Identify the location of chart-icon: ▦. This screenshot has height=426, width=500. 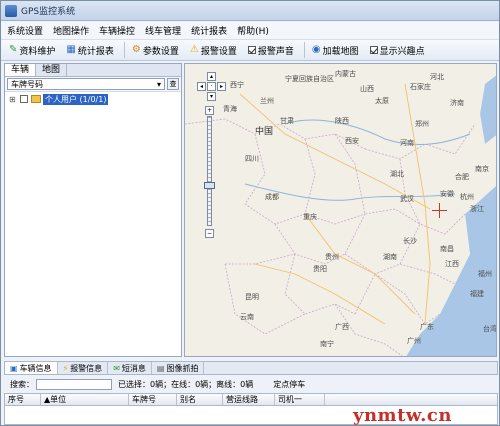
(71, 49).